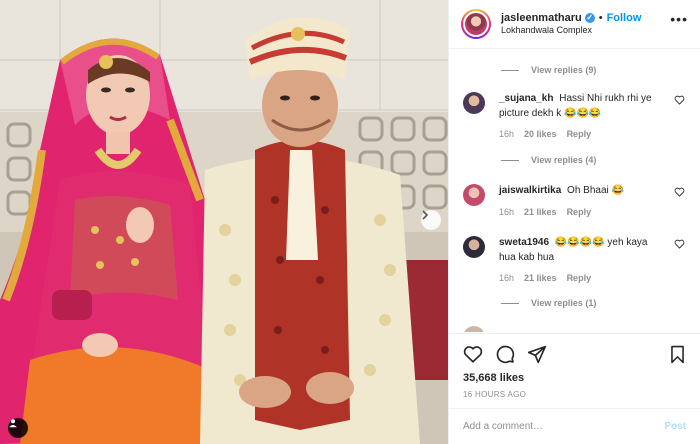 Image resolution: width=700 pixels, height=444 pixels. Describe the element at coordinates (537, 354) in the screenshot. I see `share-paper-plane-icon` at that location.